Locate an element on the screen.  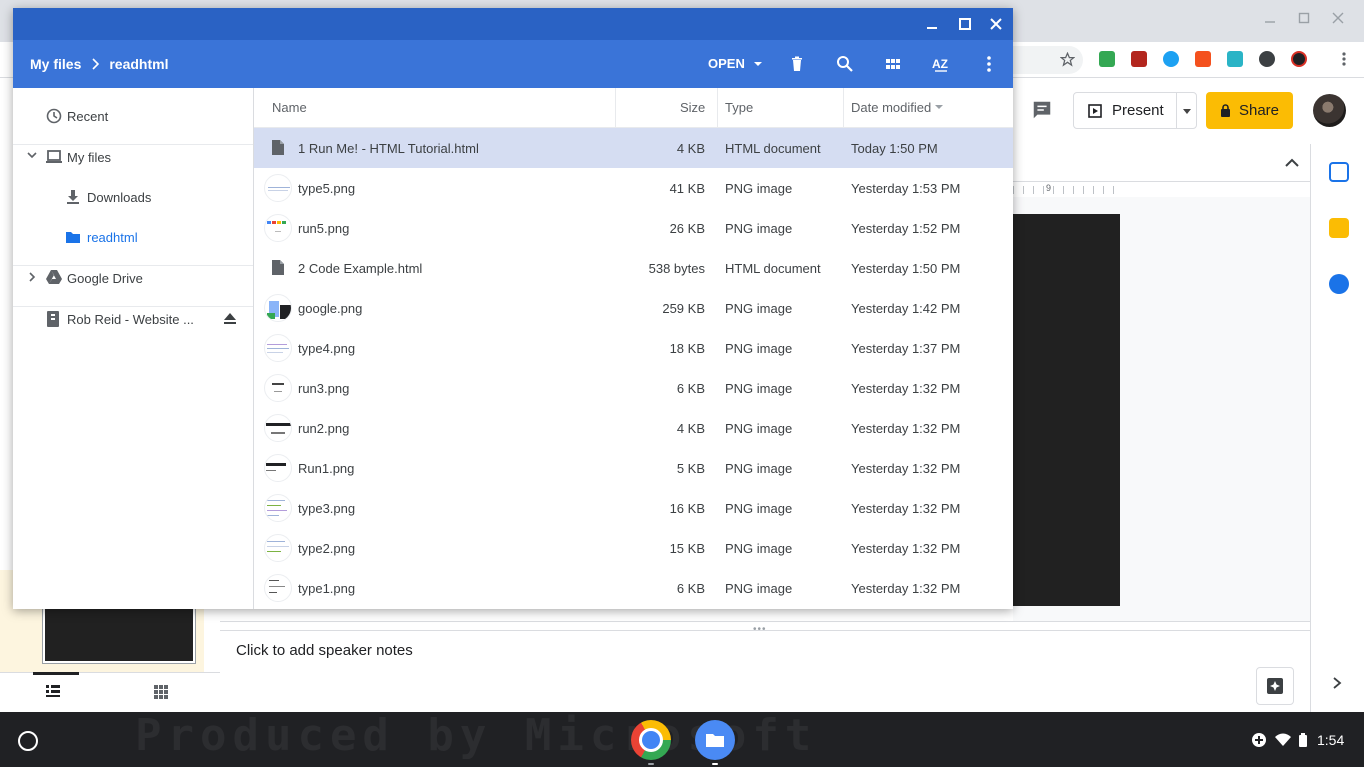
share-button: Share is located at coordinates (1249, 110).